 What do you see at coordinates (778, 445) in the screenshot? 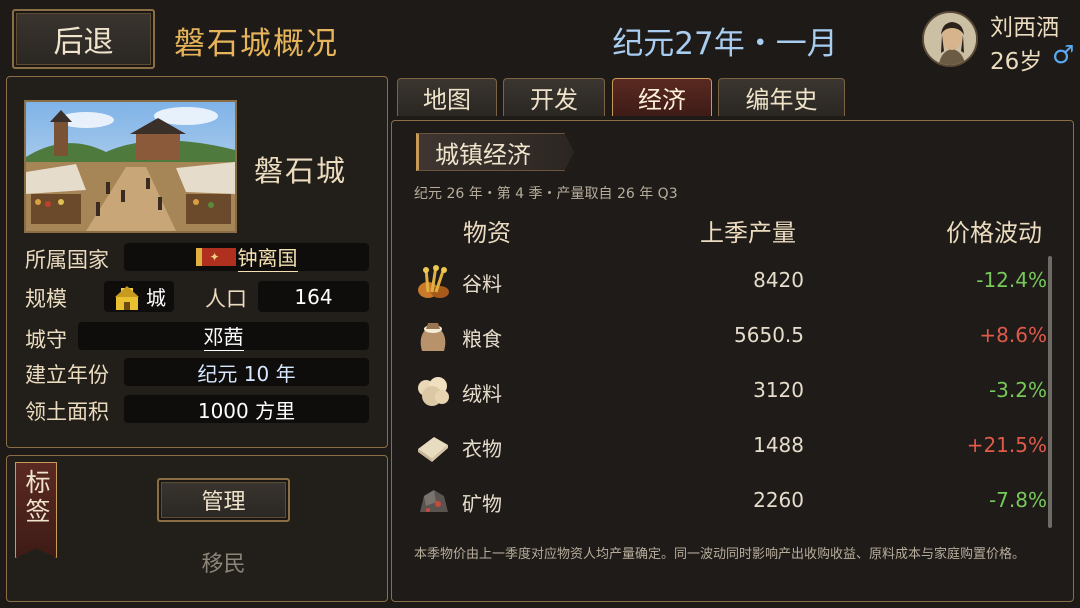
I see `goods-output: 1488` at bounding box center [778, 445].